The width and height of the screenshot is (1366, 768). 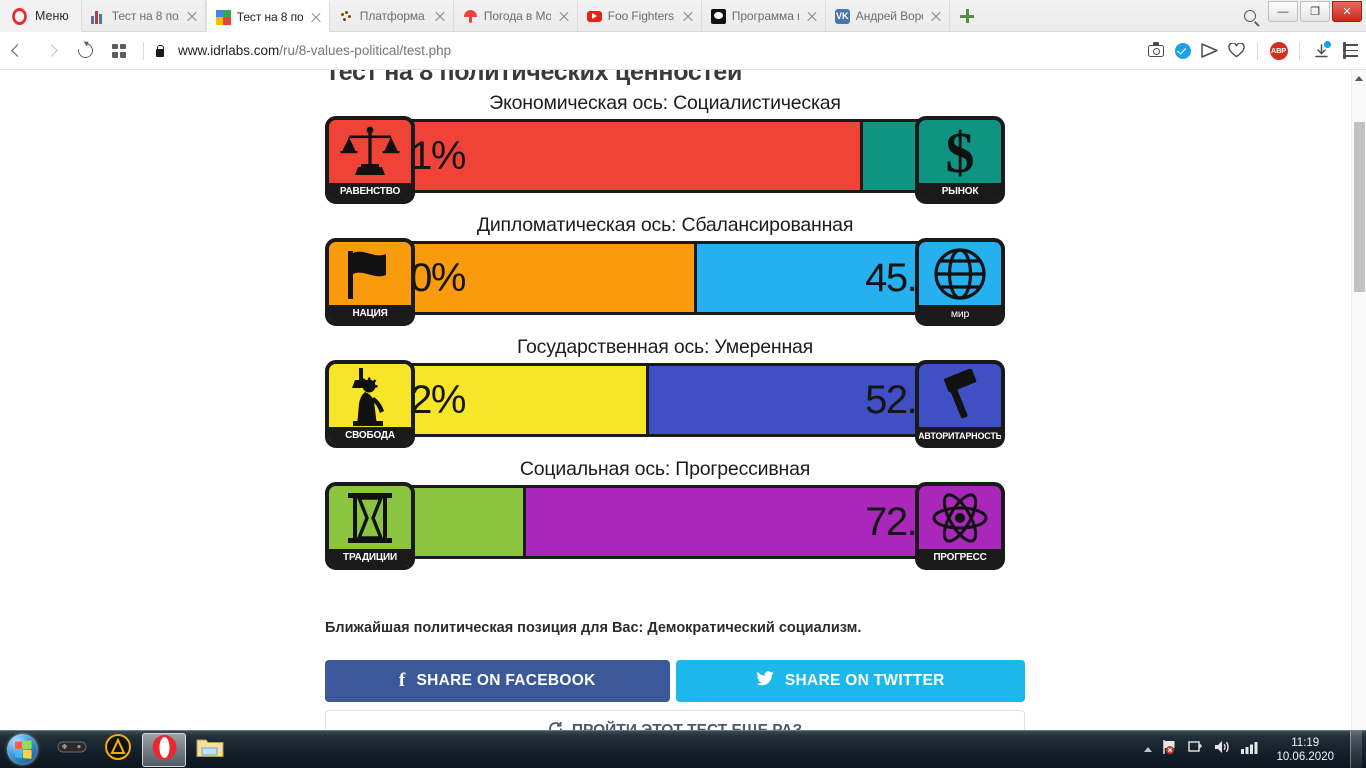 I want to click on atom-icon, so click(x=960, y=517).